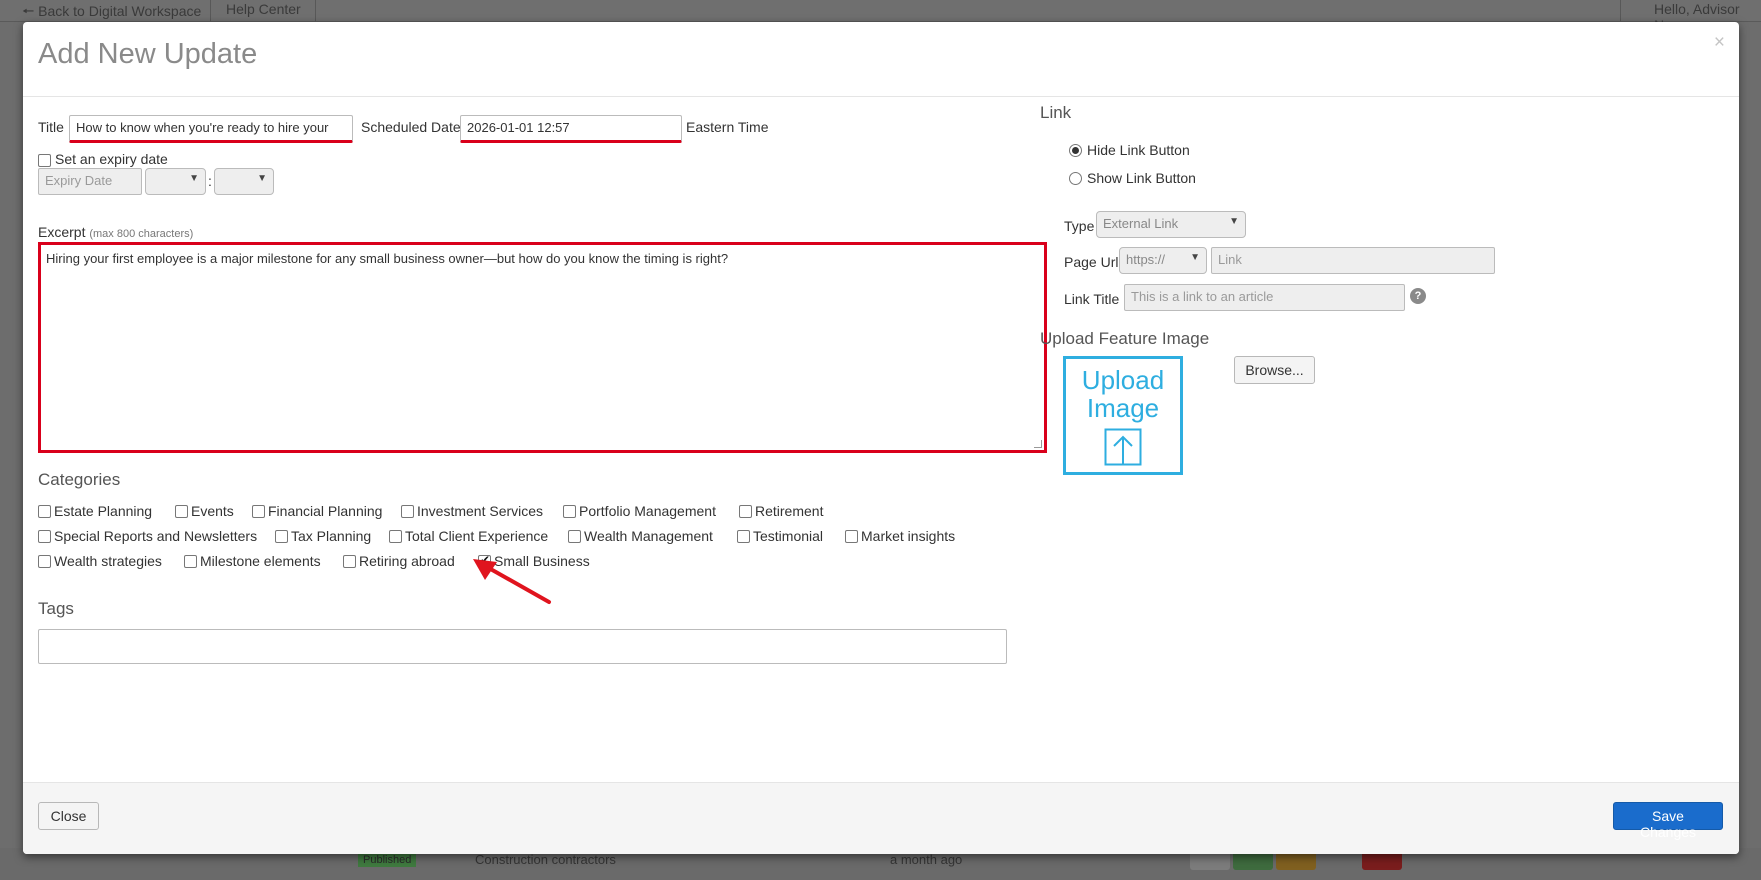  Describe the element at coordinates (1123, 408) in the screenshot. I see `upload-box-line2: Image` at that location.